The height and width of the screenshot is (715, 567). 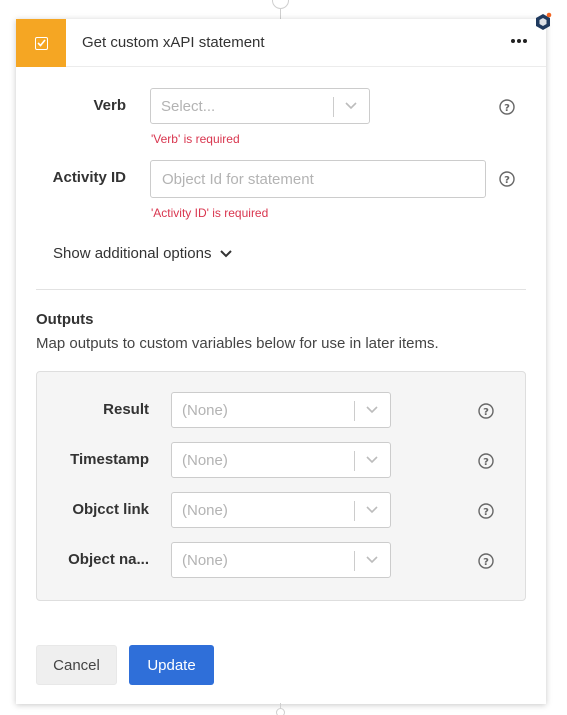 I want to click on show-additional-options-label: Show additional options, so click(x=132, y=253).